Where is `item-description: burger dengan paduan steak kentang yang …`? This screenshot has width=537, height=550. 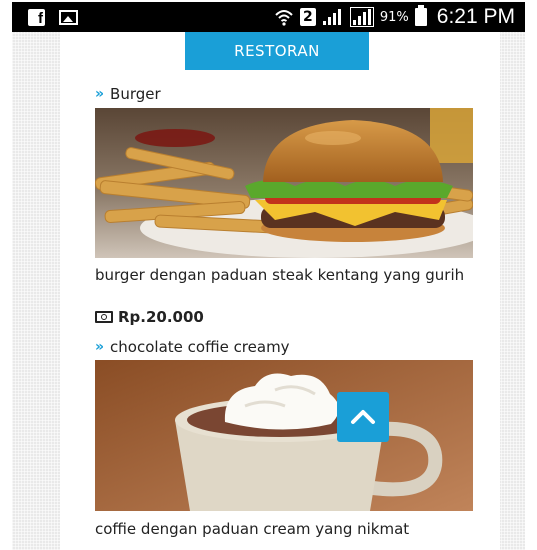
item-description: burger dengan paduan steak kentang yang … is located at coordinates (280, 275).